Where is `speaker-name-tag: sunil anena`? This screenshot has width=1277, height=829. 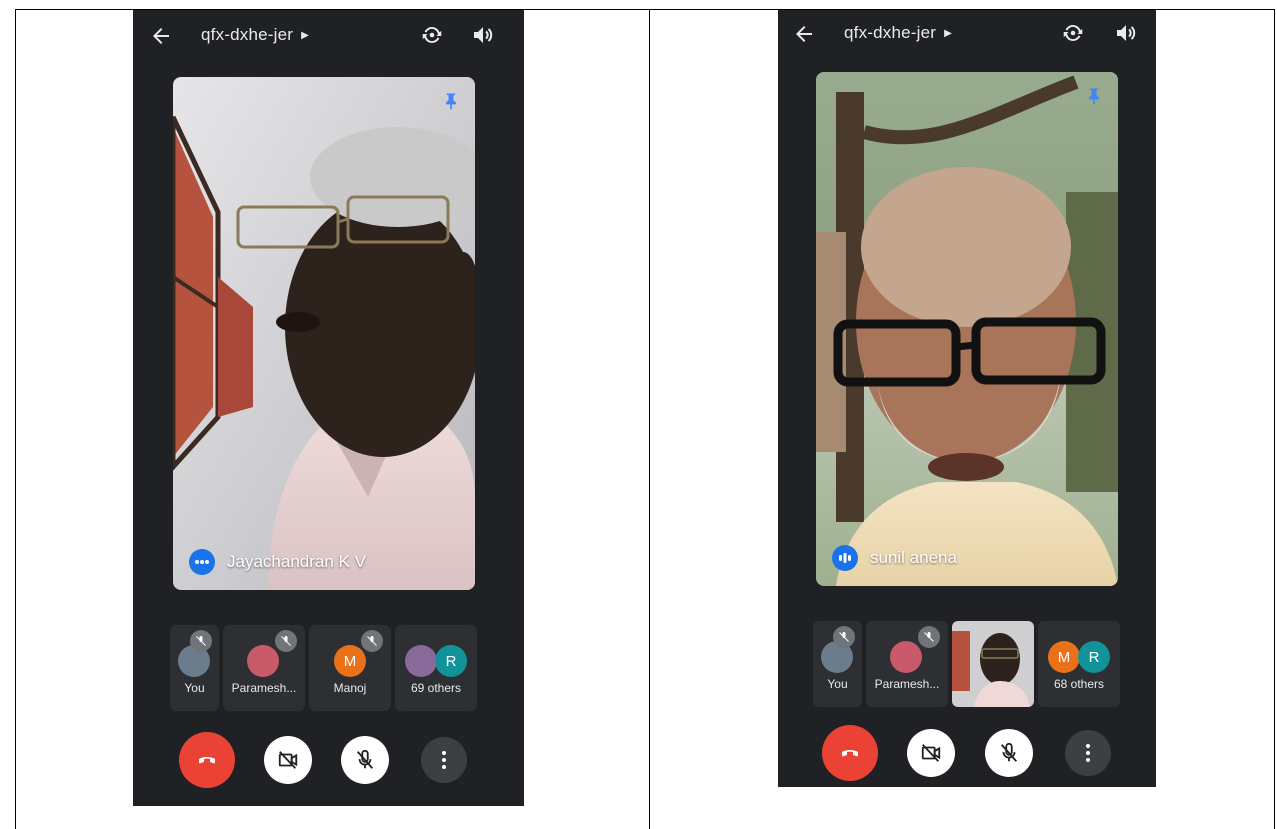
speaker-name-tag: sunil anena is located at coordinates (894, 558).